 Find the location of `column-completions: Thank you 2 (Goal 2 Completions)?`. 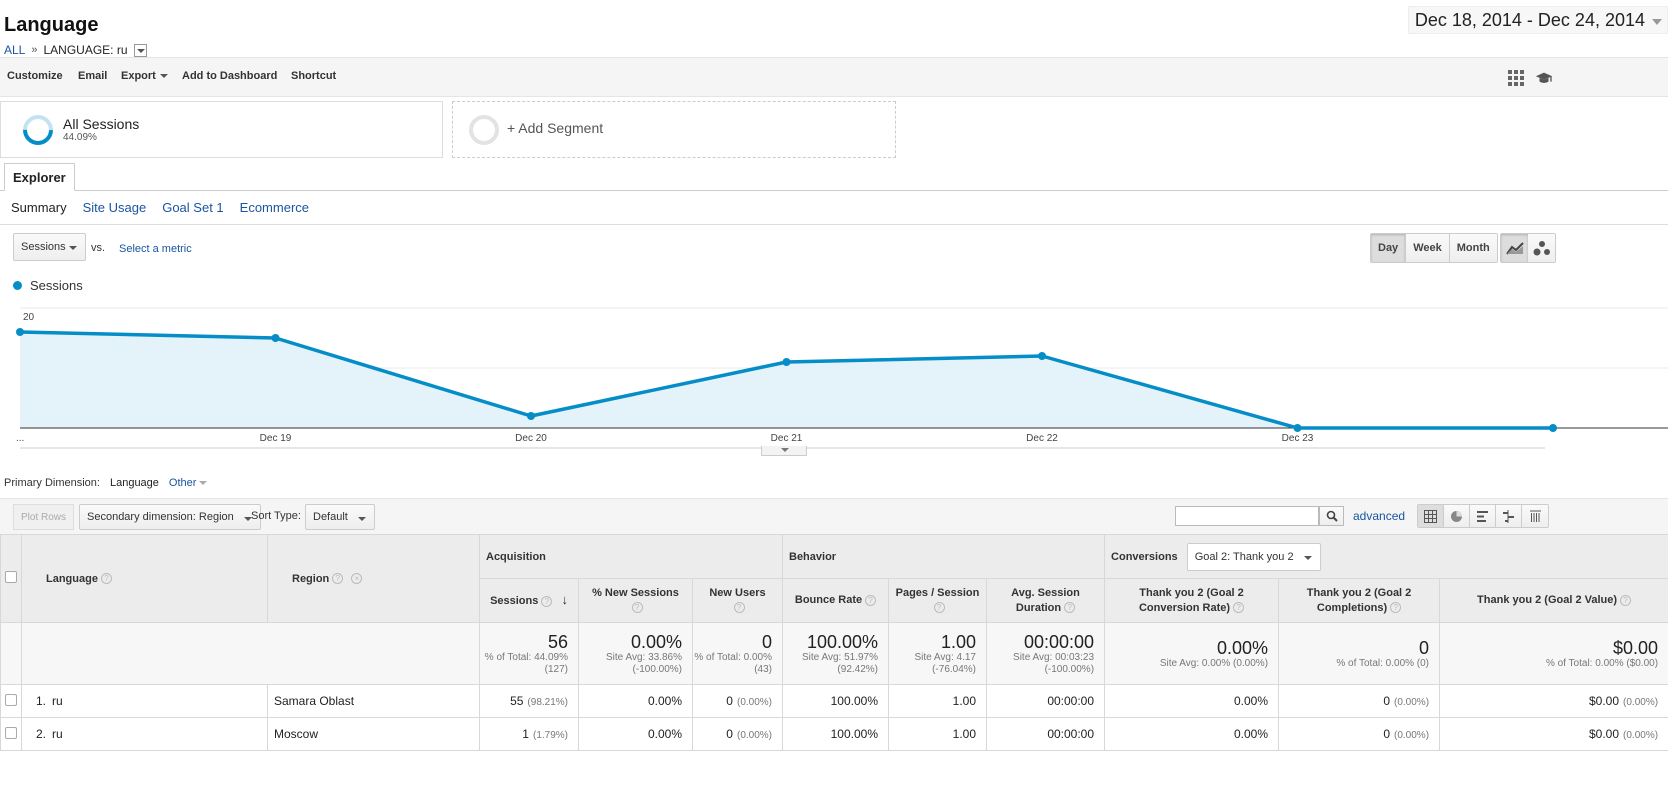

column-completions: Thank you 2 (Goal 2 Completions)? is located at coordinates (1359, 600).